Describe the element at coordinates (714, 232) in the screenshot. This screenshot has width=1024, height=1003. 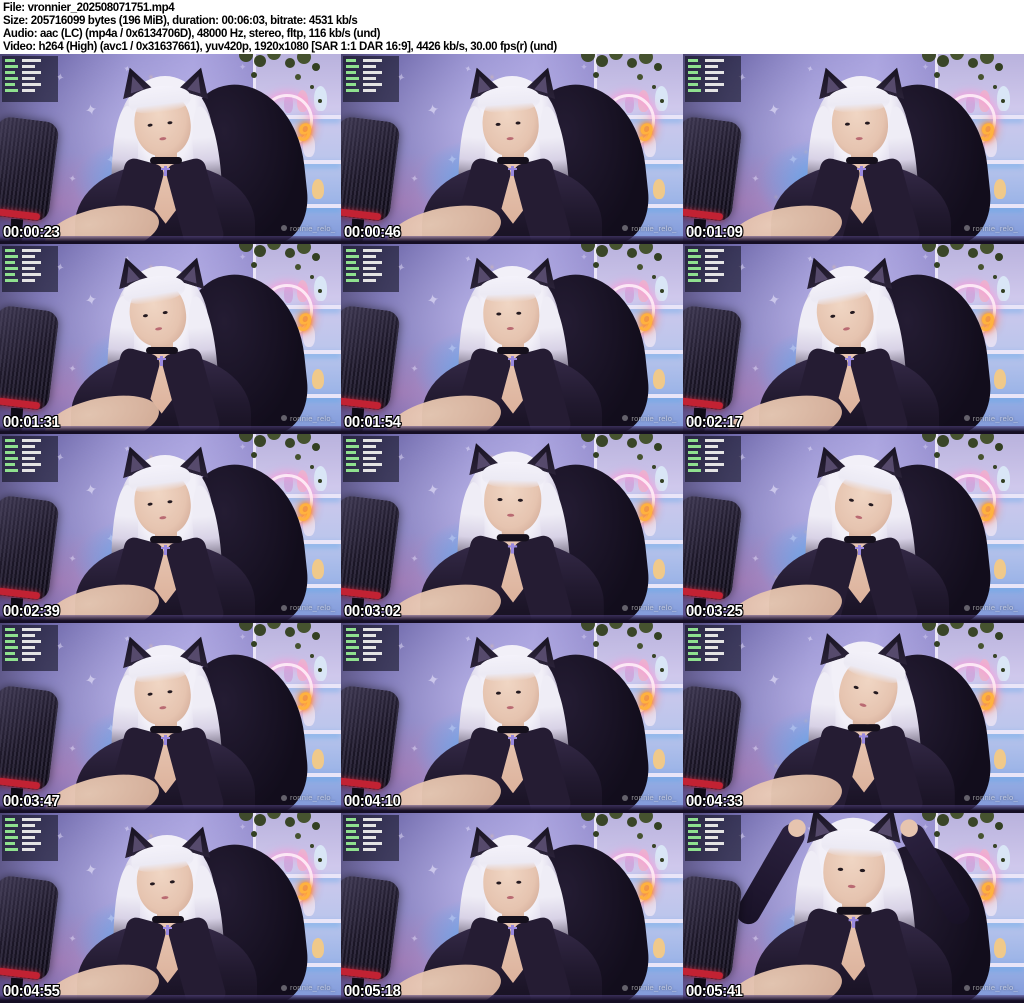
I see `timestamp-overlay: 00:01:09` at that location.